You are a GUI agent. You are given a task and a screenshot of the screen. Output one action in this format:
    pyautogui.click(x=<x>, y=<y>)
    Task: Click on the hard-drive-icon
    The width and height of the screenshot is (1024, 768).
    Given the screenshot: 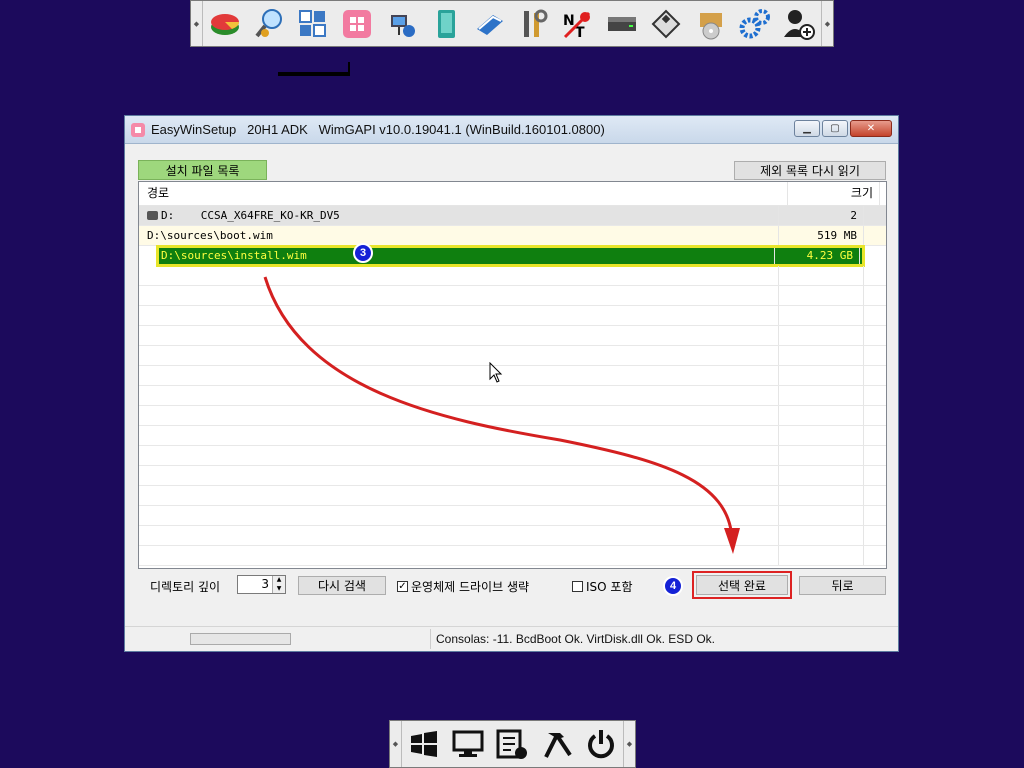 What is the action you would take?
    pyautogui.click(x=622, y=24)
    